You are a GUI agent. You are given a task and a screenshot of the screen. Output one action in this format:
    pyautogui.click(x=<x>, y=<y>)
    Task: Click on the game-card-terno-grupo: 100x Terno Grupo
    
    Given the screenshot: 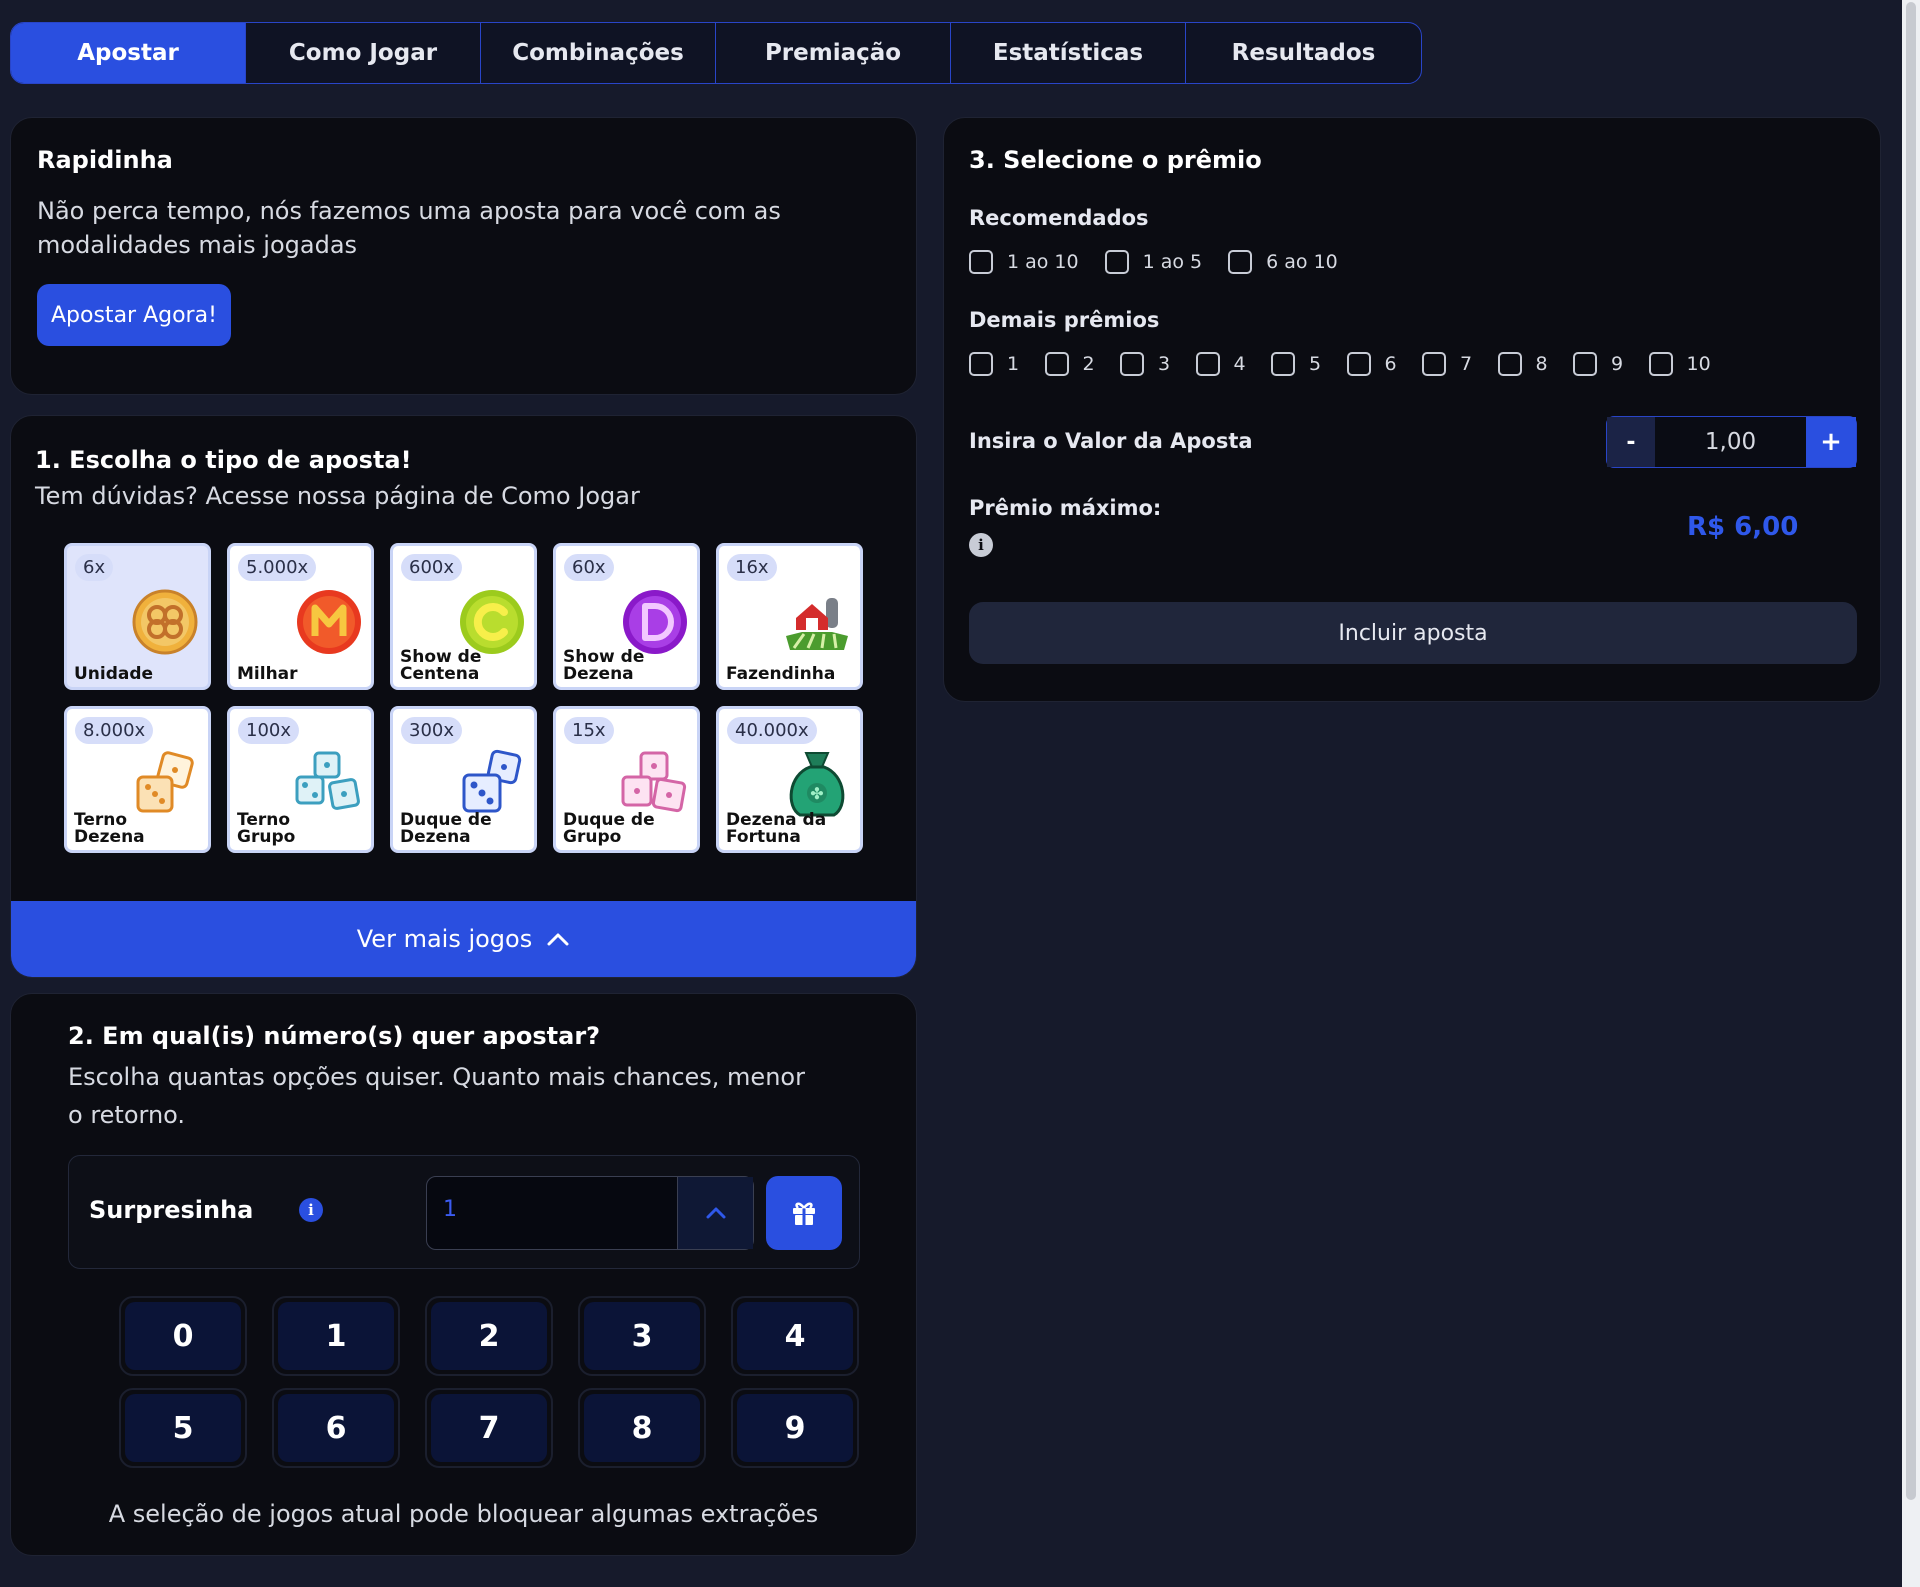 What is the action you would take?
    pyautogui.click(x=300, y=779)
    